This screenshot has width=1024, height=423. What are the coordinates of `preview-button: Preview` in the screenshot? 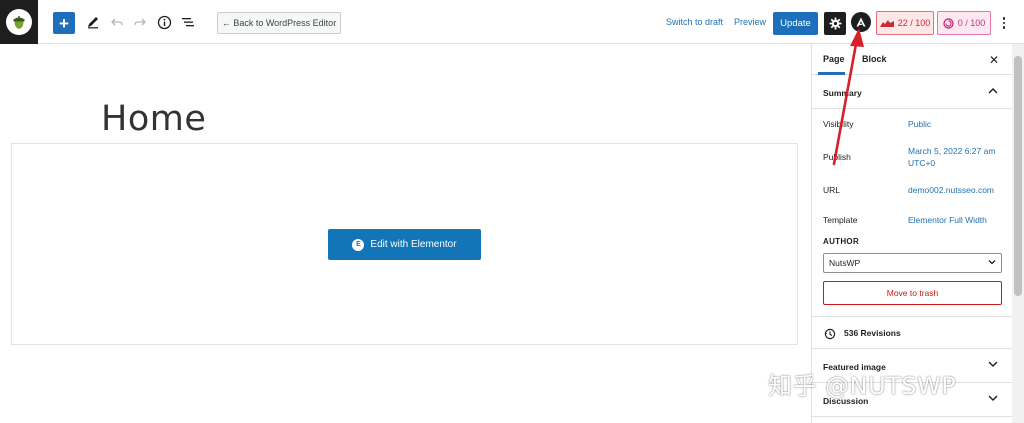 It's located at (750, 22).